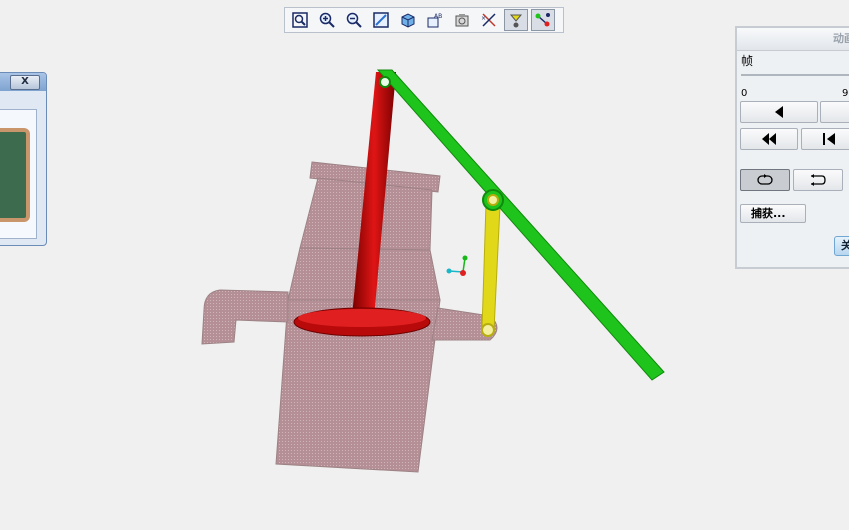  I want to click on layers-button, so click(462, 20).